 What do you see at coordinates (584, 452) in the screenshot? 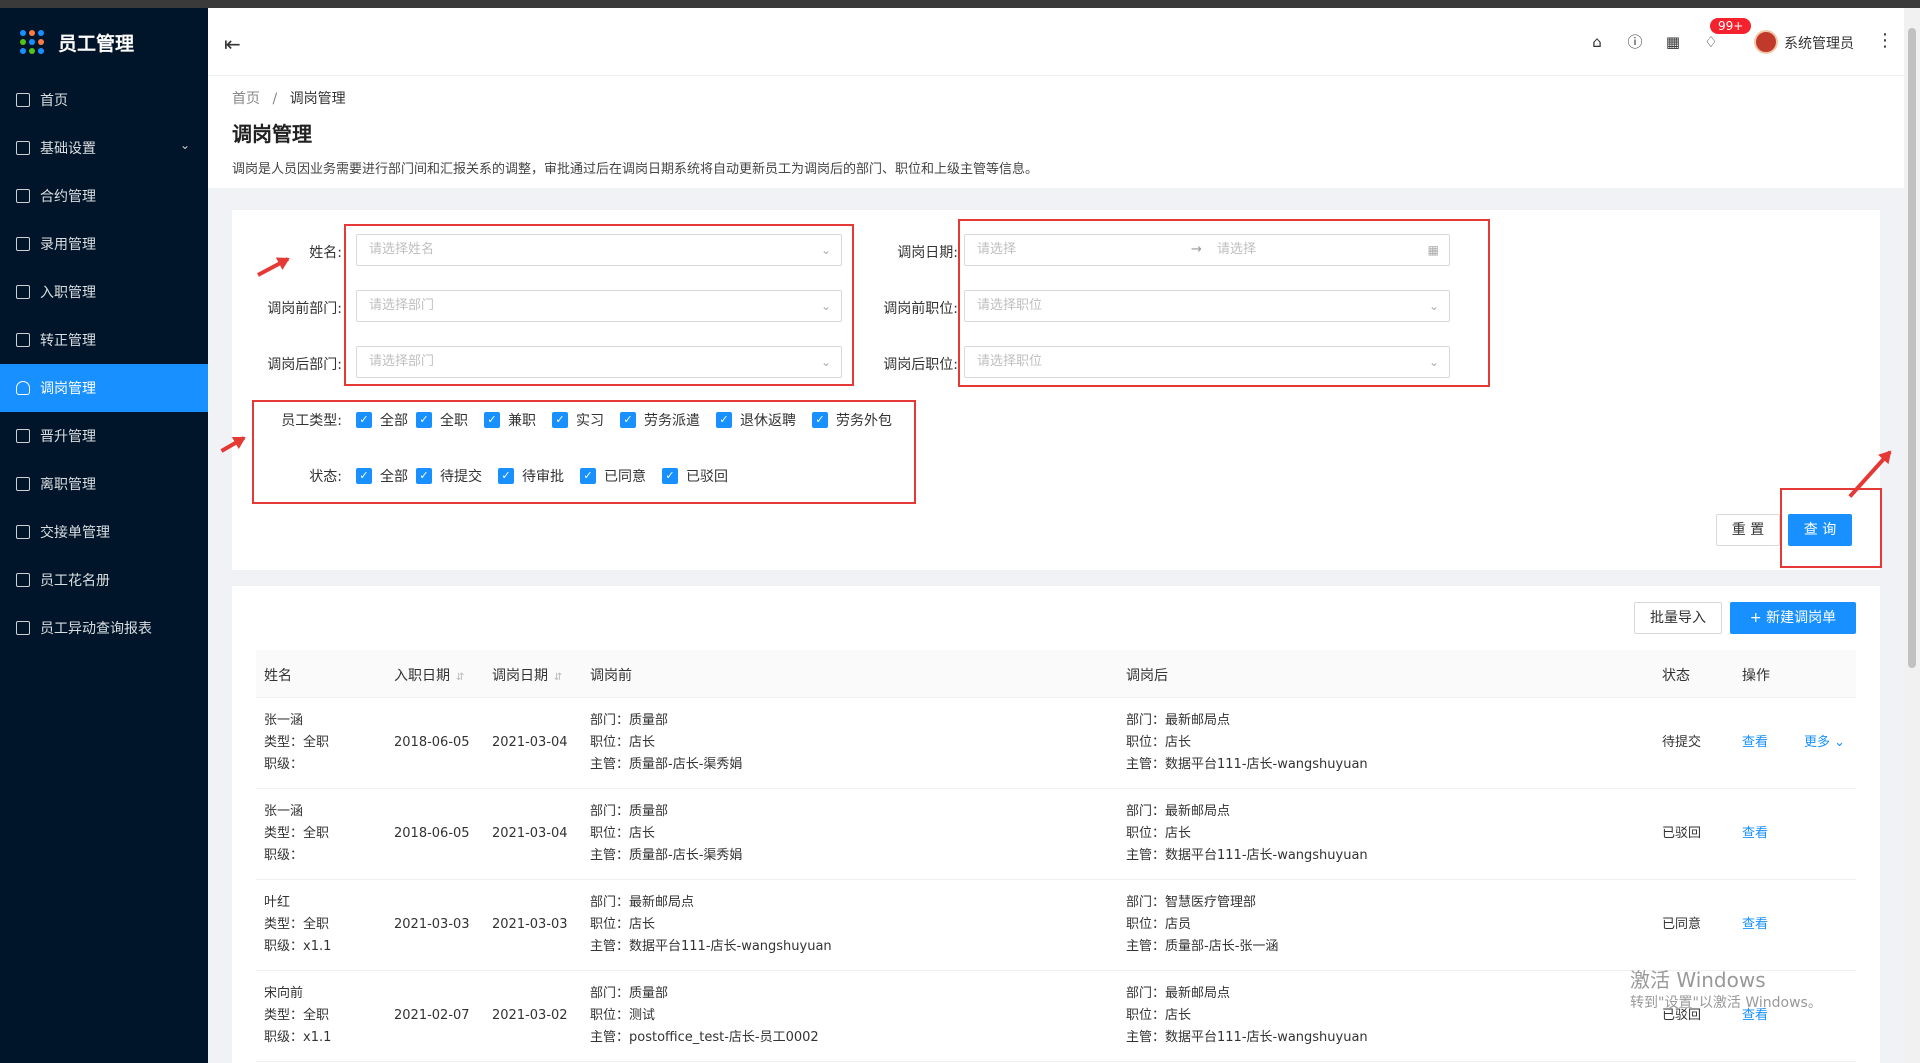
I see `annotation-box-checkboxes` at bounding box center [584, 452].